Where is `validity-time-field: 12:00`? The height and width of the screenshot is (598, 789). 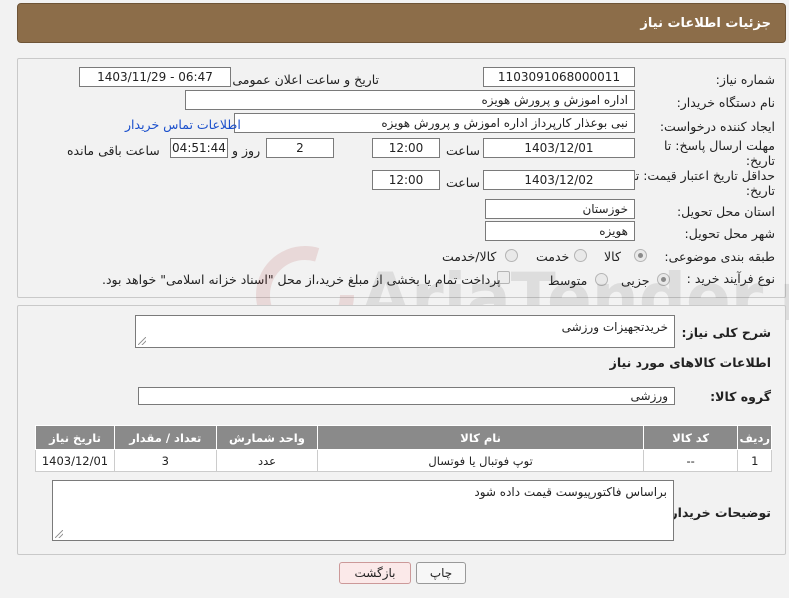 validity-time-field: 12:00 is located at coordinates (406, 180).